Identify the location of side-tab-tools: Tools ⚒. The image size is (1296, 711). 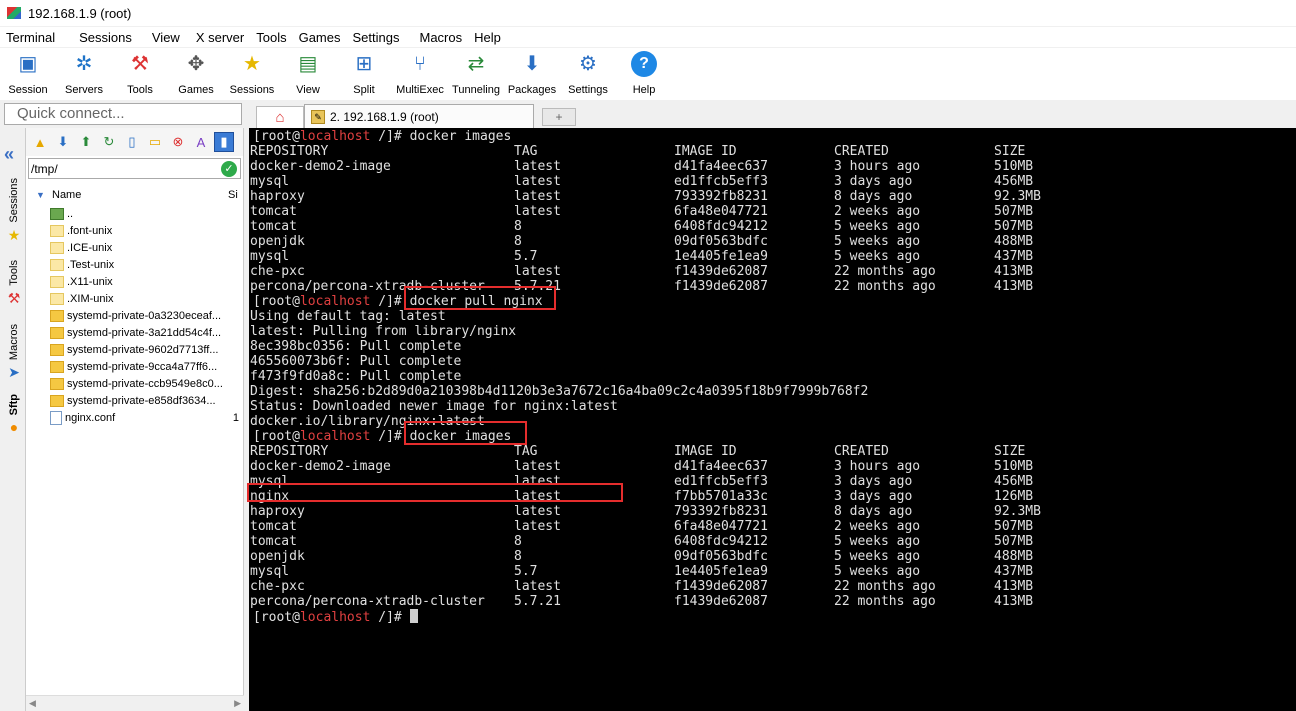
(14, 283).